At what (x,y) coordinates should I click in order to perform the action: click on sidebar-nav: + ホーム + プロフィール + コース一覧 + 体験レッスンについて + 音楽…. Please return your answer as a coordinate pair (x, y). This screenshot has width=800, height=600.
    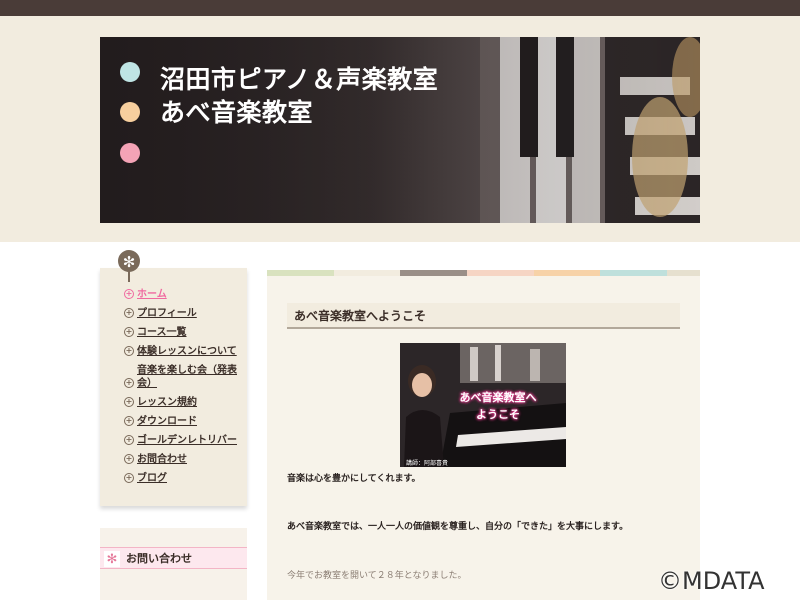
    Looking at the image, I should click on (184, 389).